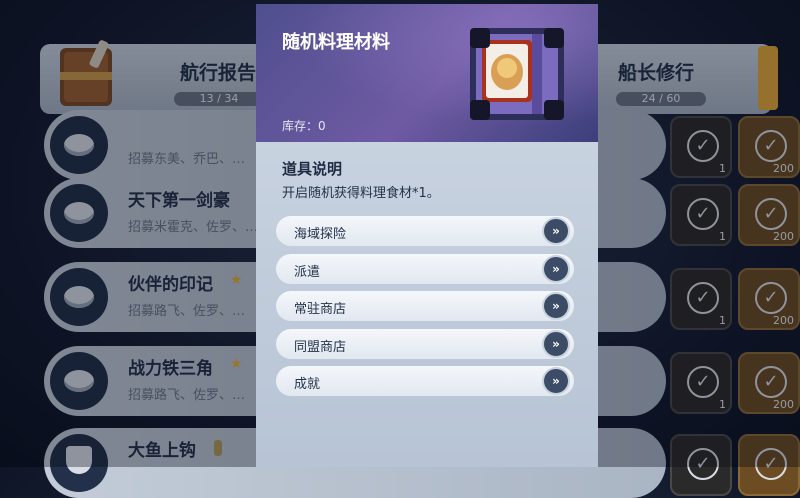 Image resolution: width=800 pixels, height=498 pixels. Describe the element at coordinates (170, 369) in the screenshot. I see `row-title: 战力铁三角` at that location.